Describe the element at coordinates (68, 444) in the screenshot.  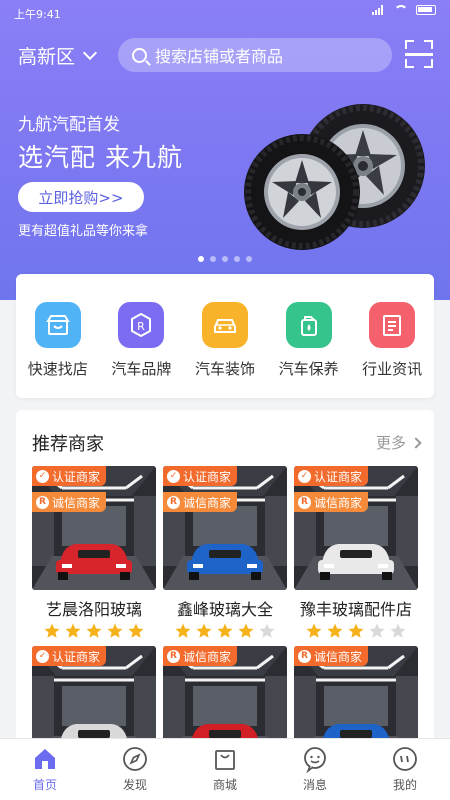
I see `section-title: 推荐商家` at that location.